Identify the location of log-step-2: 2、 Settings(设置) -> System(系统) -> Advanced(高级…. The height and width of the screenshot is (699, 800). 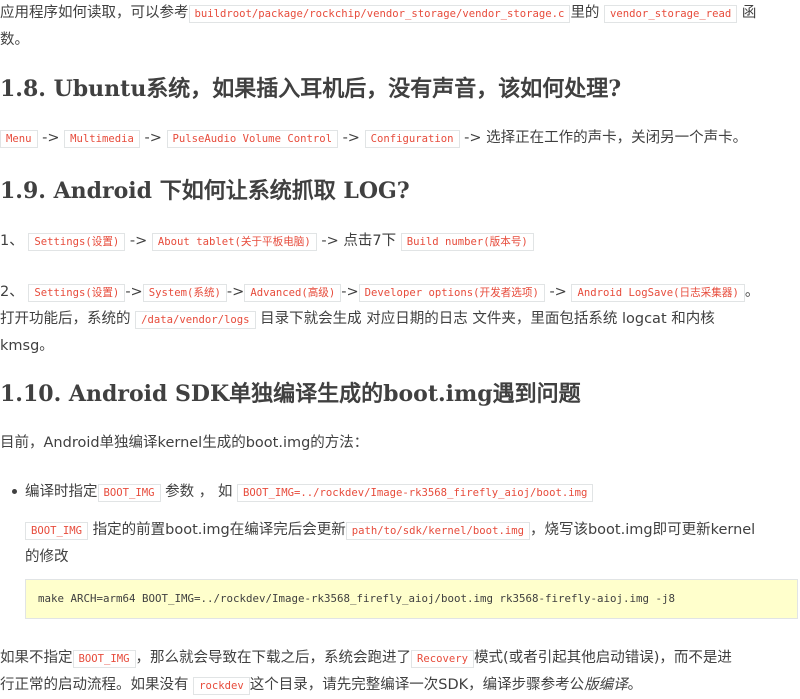
(400, 319).